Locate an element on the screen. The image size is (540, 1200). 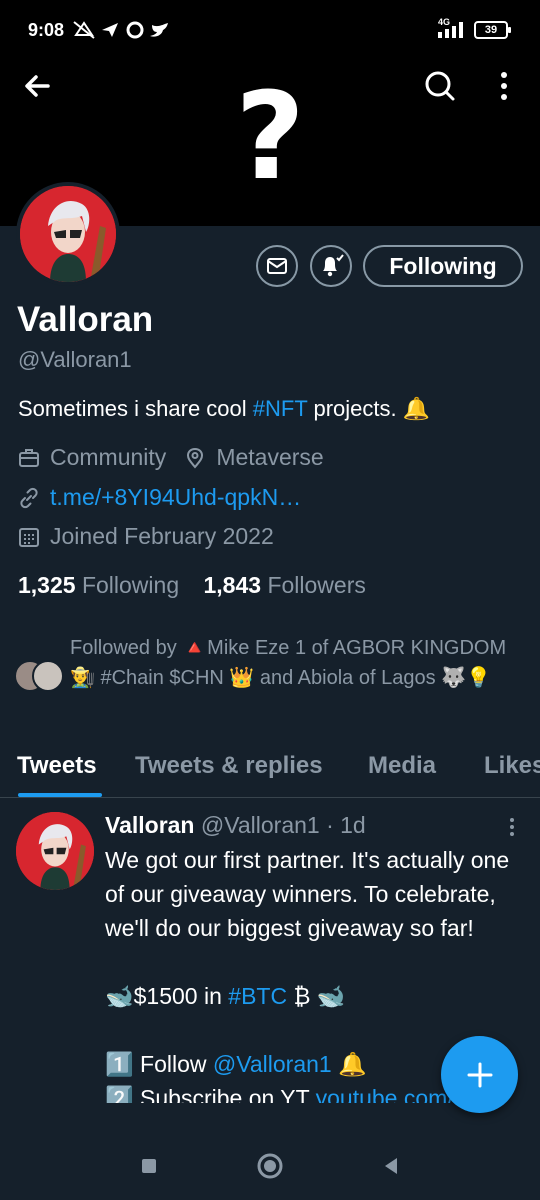
status-notification-icons is located at coordinates (120, 30).